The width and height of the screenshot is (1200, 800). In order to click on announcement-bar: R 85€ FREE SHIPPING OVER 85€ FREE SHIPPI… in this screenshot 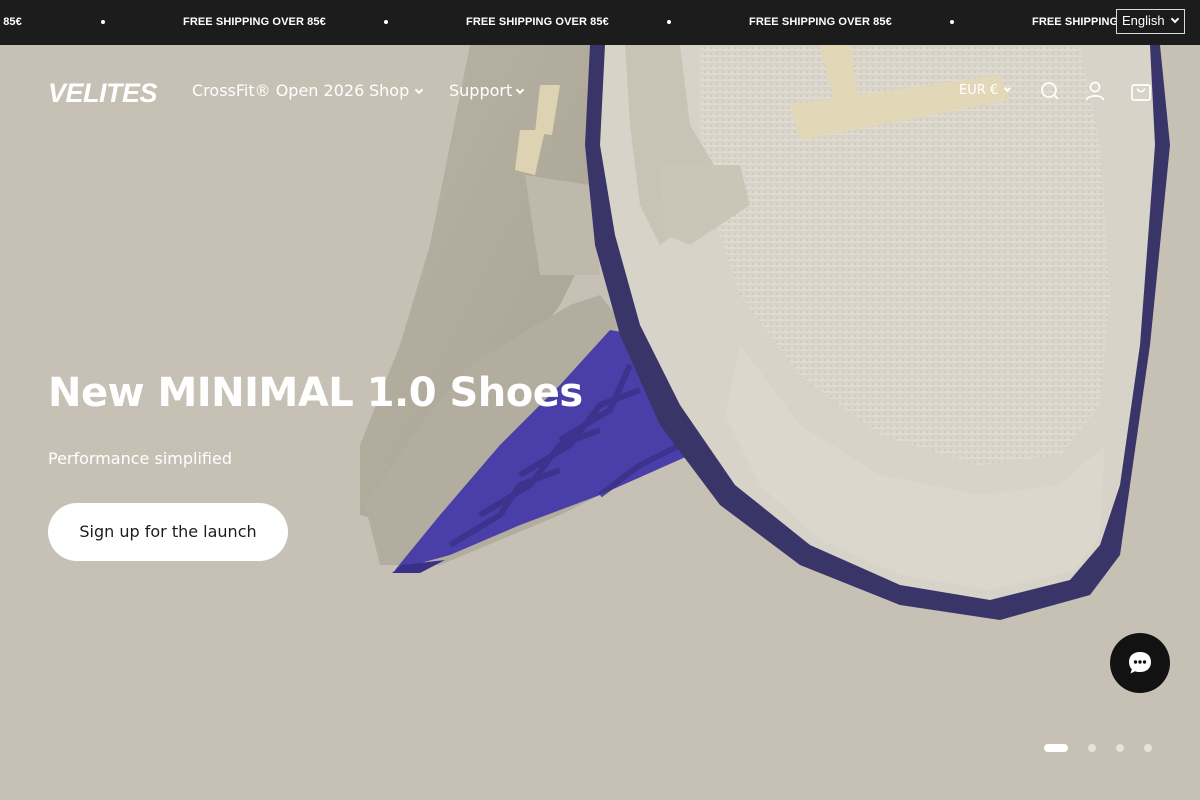, I will do `click(600, 22)`.